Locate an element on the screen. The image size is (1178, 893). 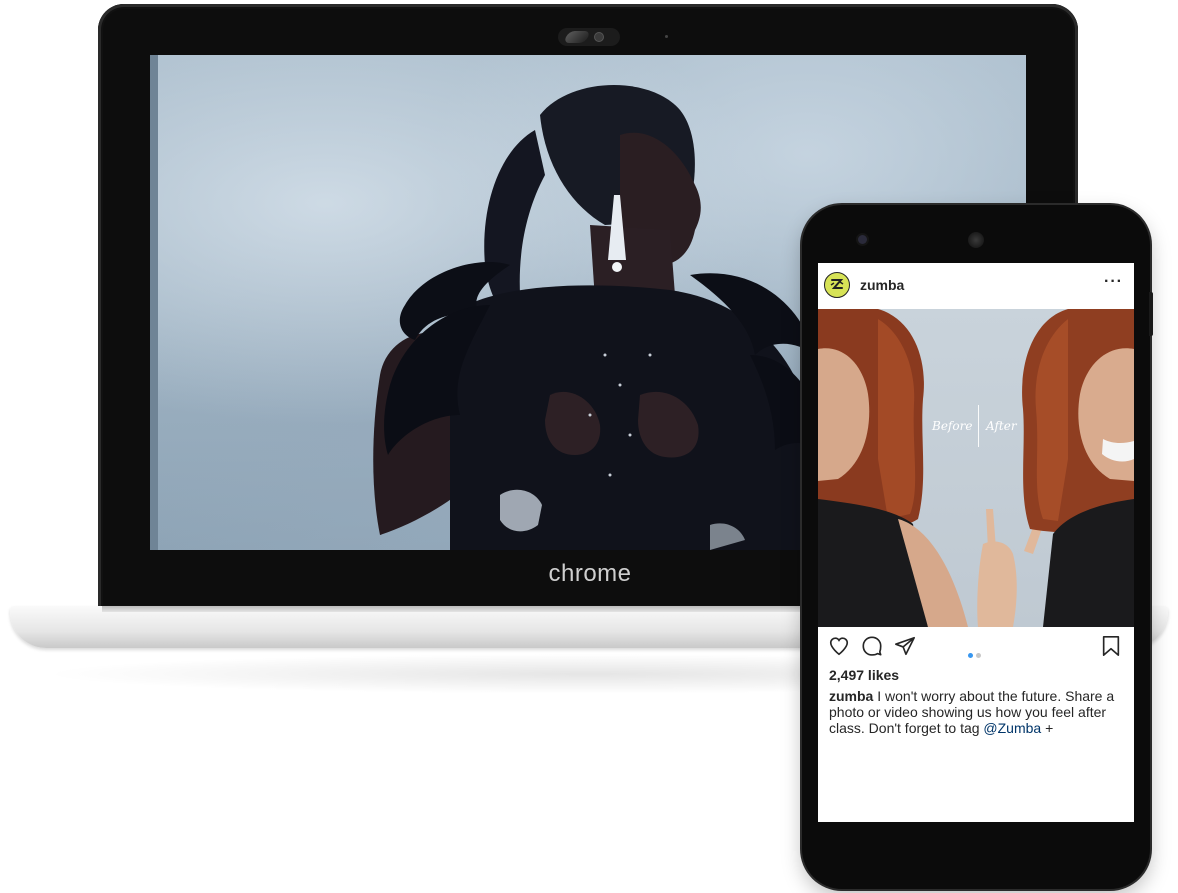
phone-side-button is located at coordinates (1151, 314).